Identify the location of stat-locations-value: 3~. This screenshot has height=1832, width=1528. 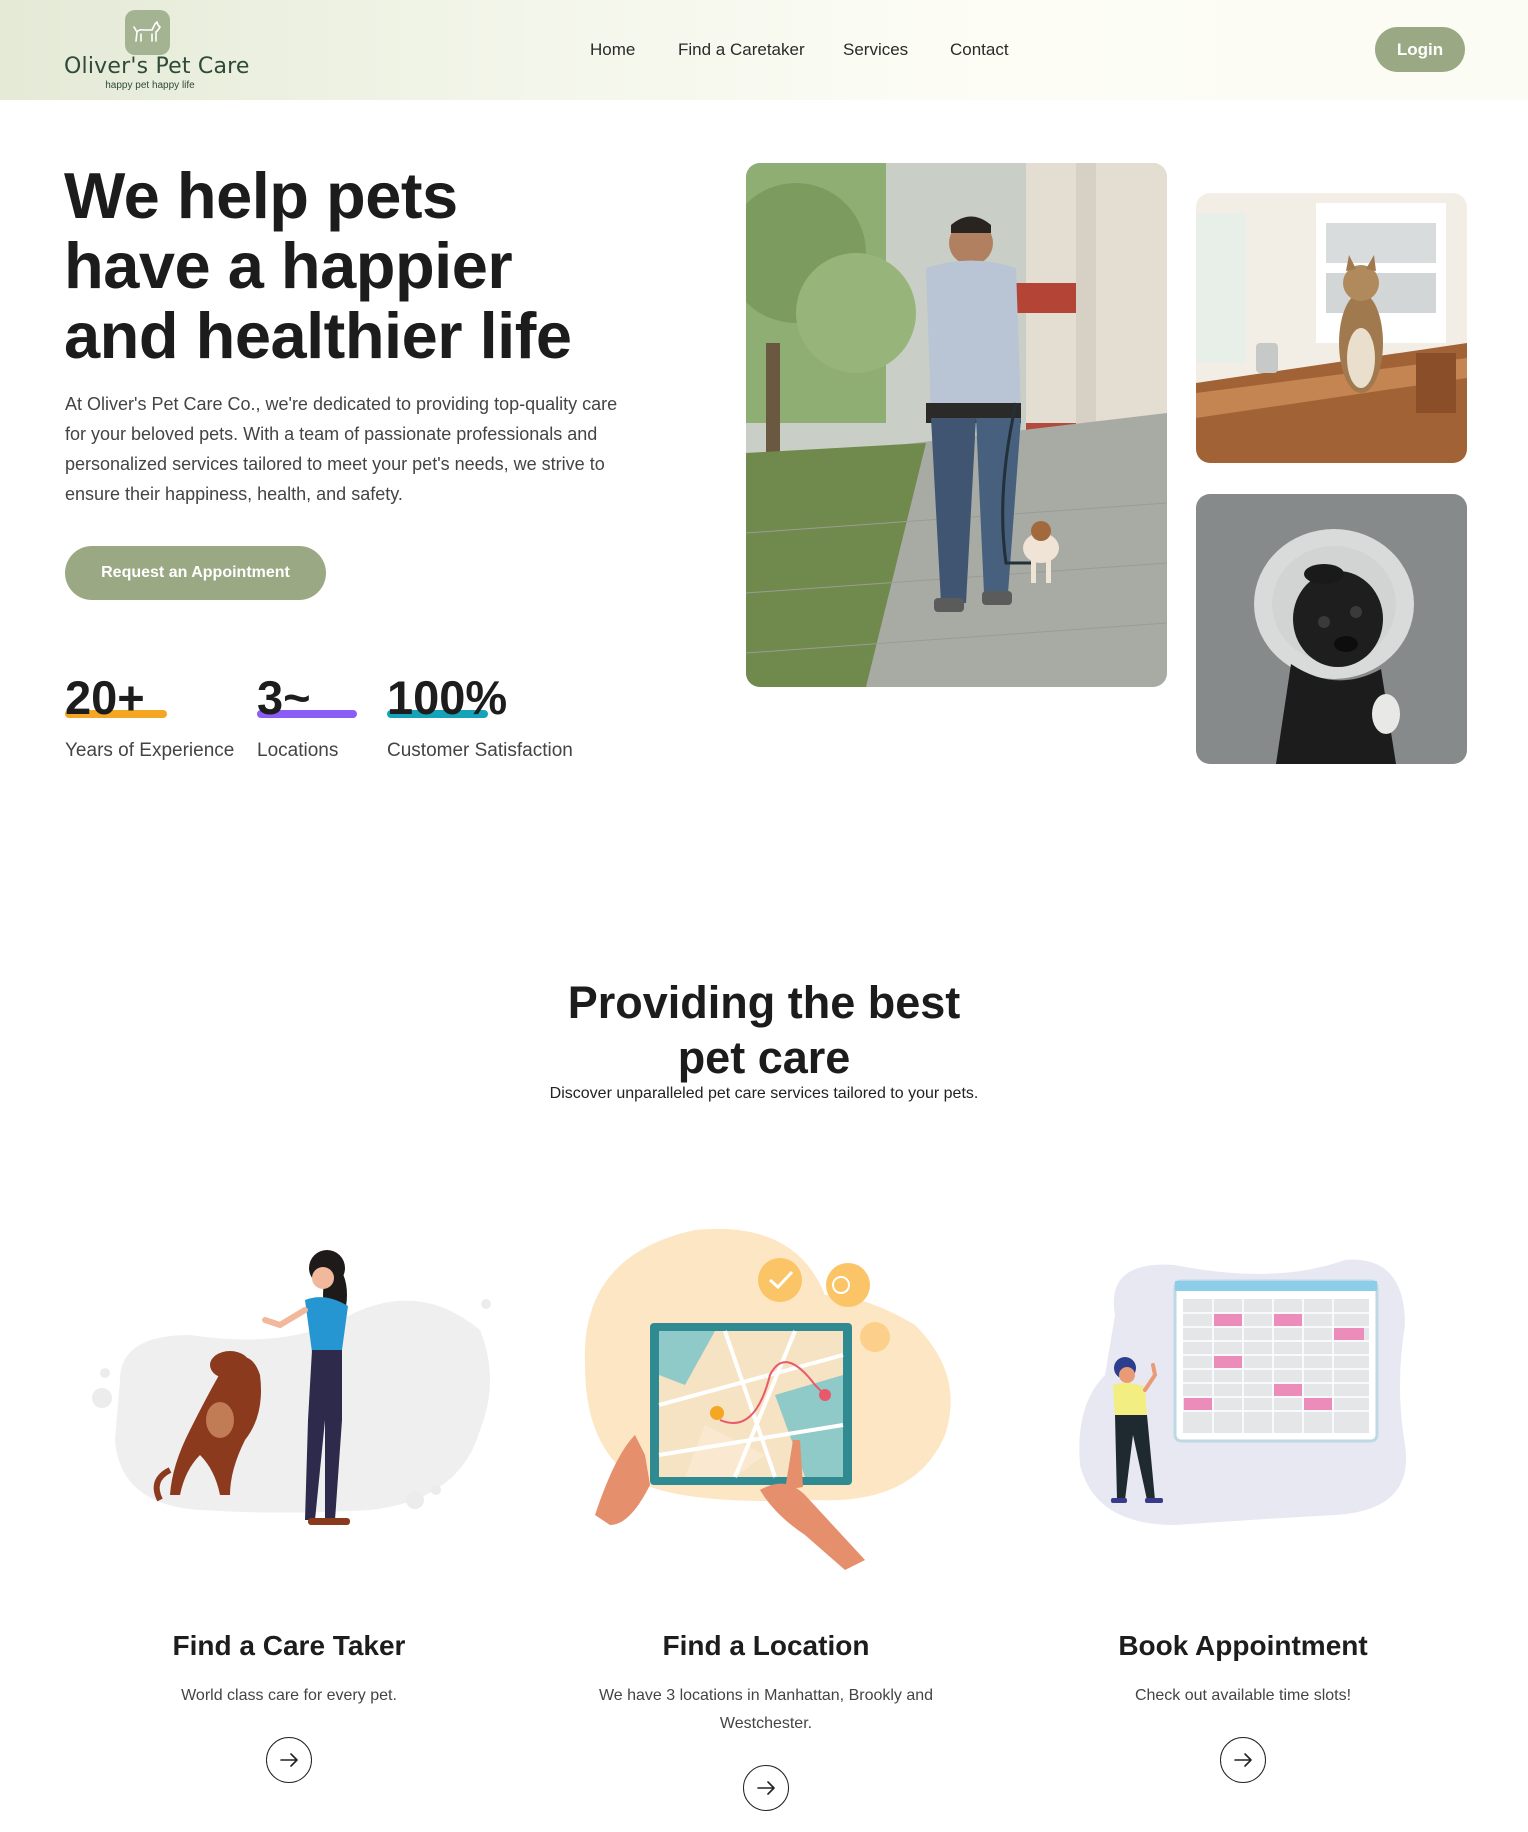
(284, 697).